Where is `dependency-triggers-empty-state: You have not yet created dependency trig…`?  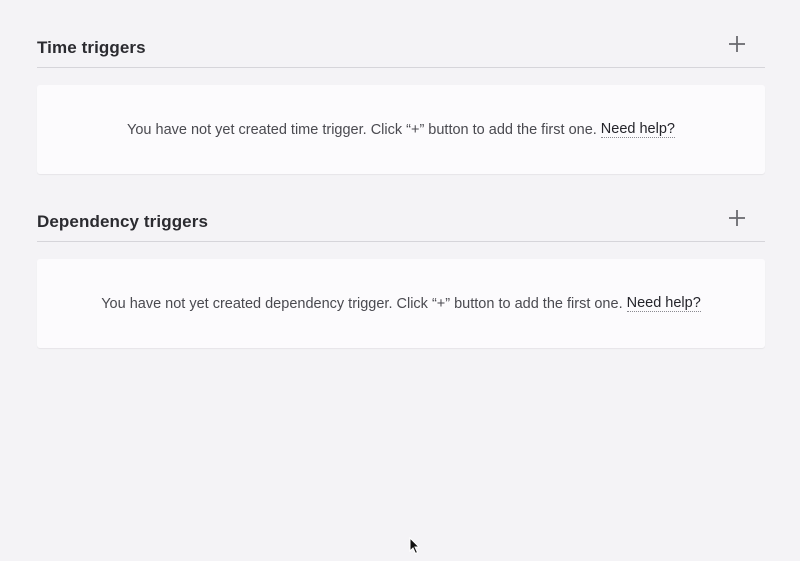 dependency-triggers-empty-state: You have not yet created dependency trig… is located at coordinates (401, 303).